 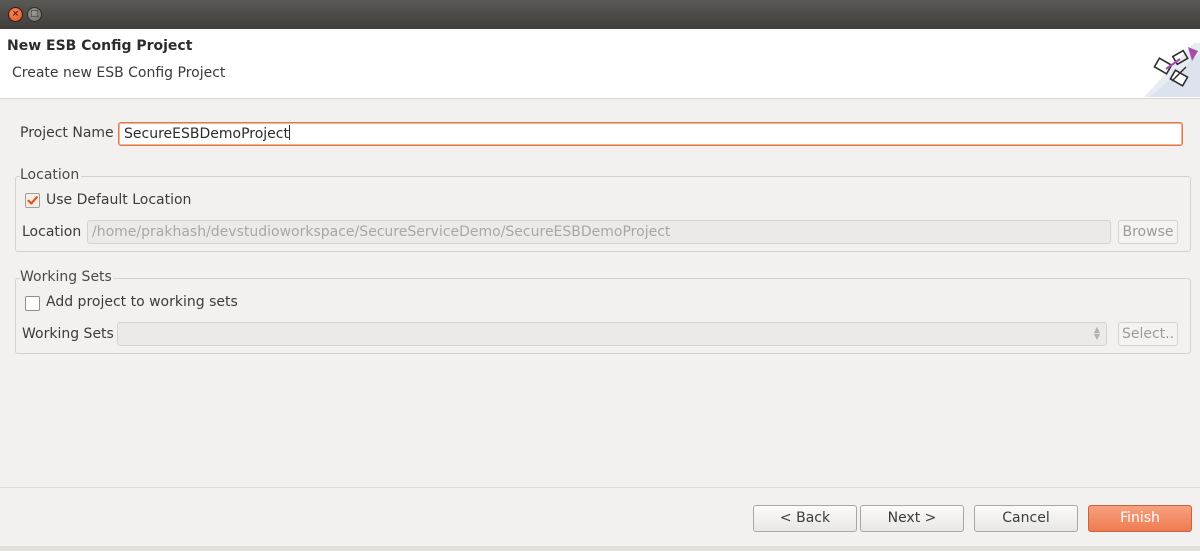 I want to click on use-default-location-label: Use Default Location, so click(x=118, y=200).